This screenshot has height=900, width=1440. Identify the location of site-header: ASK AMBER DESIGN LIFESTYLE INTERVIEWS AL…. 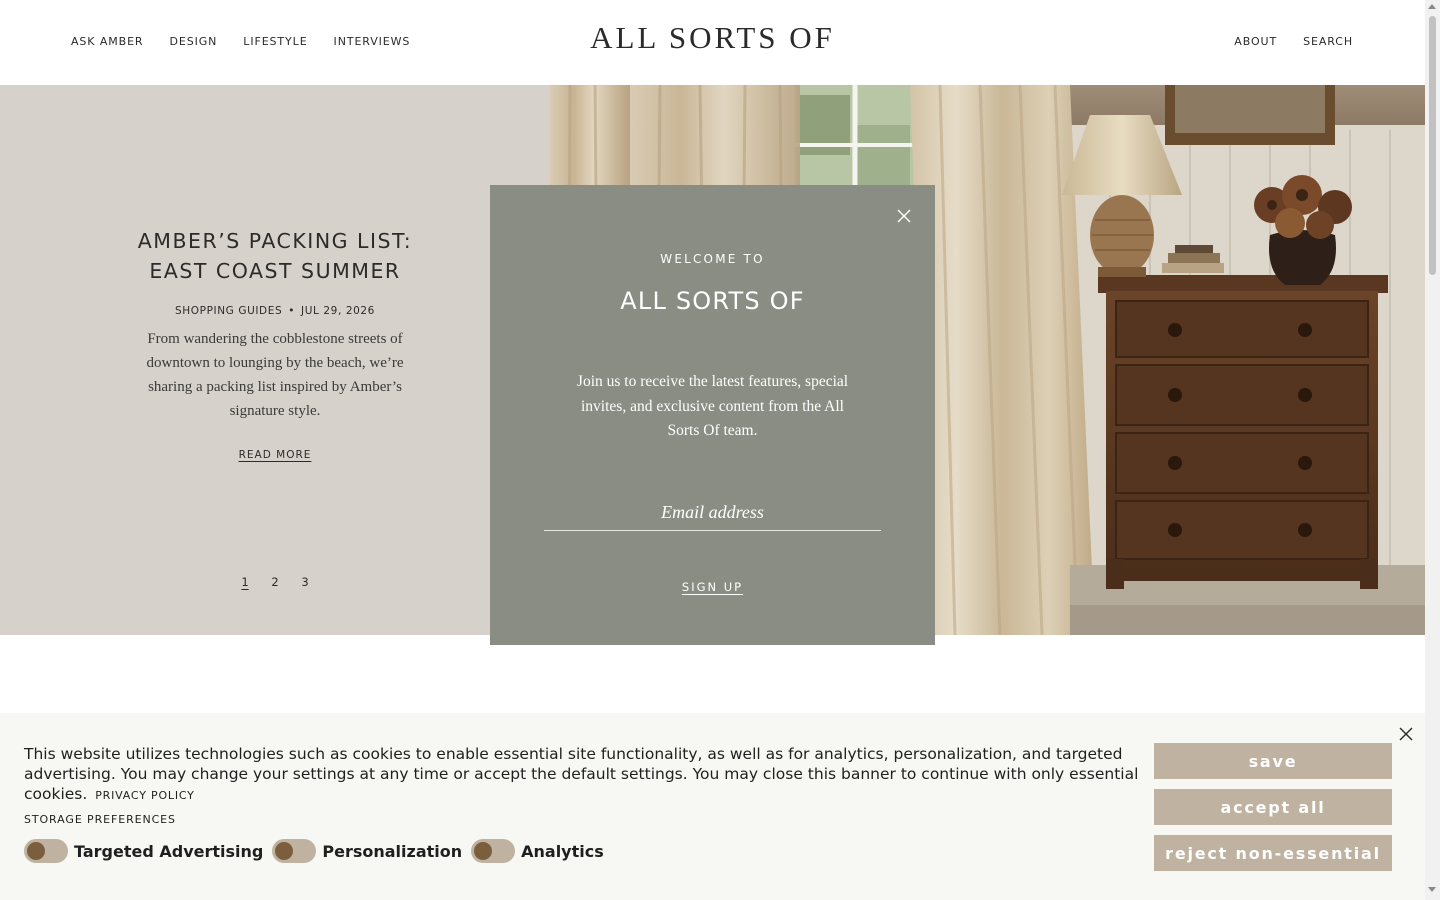
(712, 42).